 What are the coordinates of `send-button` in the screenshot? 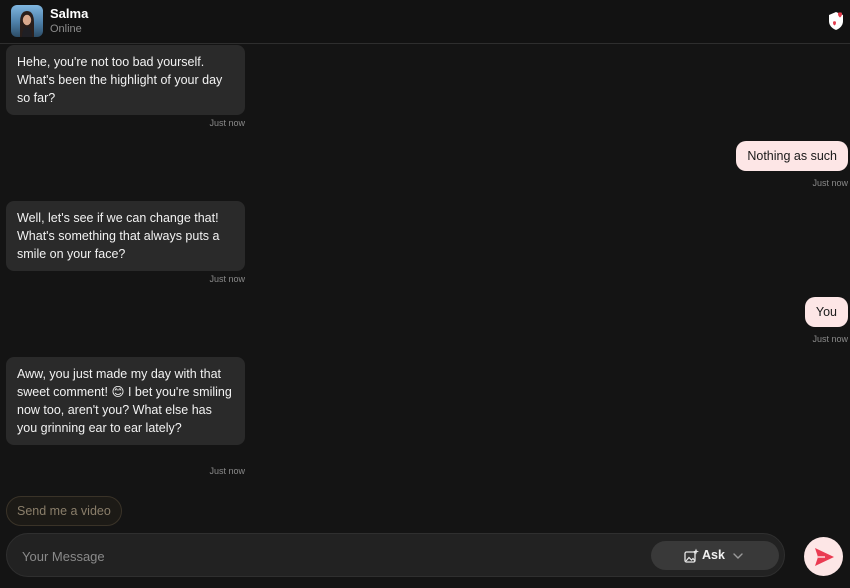 It's located at (823, 556).